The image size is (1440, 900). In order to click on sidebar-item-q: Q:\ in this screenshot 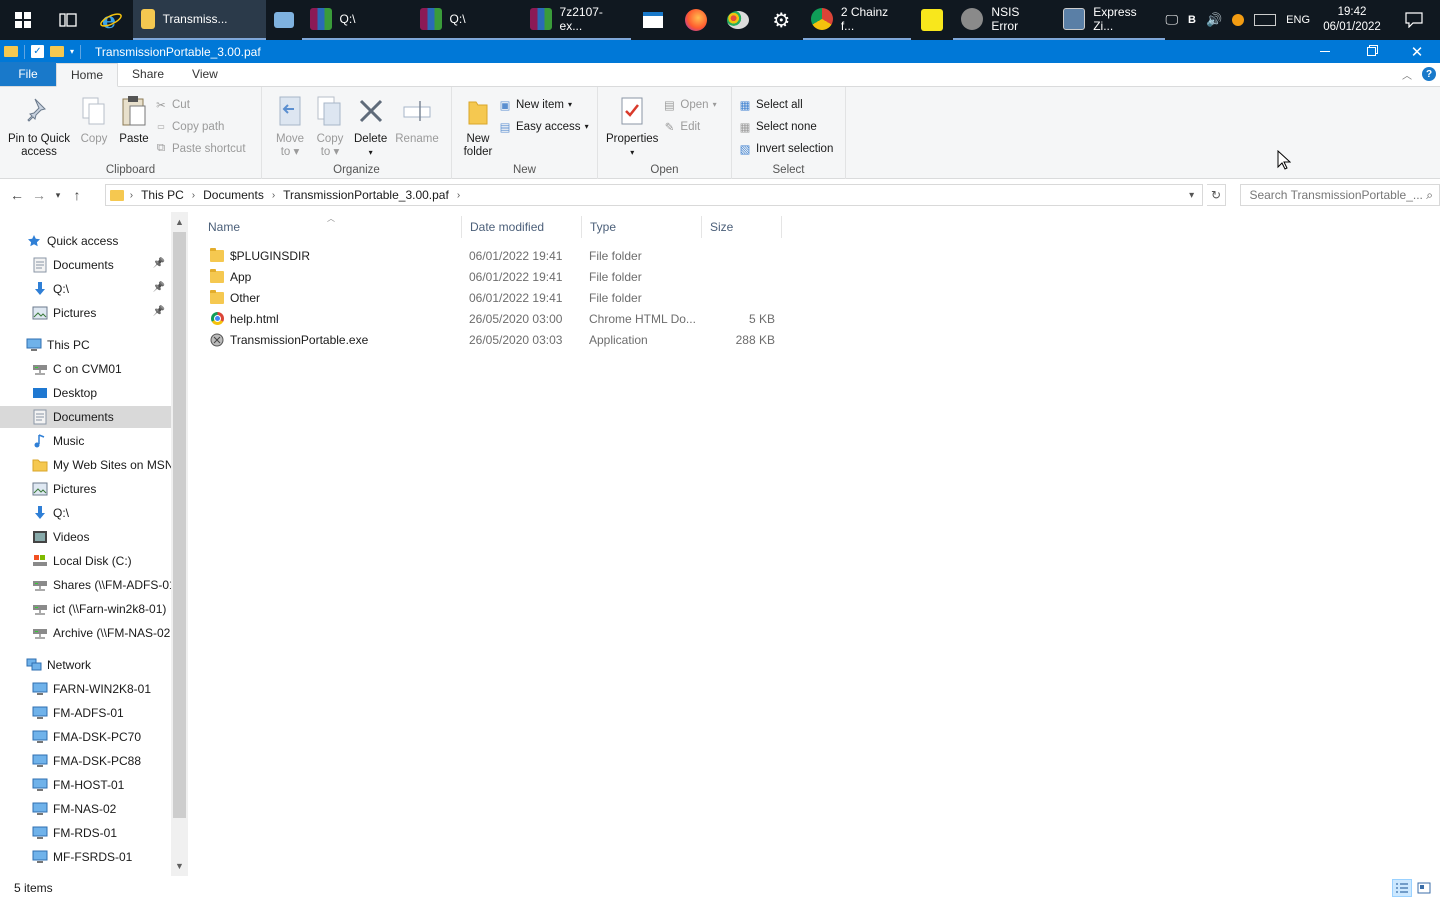, I will do `click(85, 513)`.